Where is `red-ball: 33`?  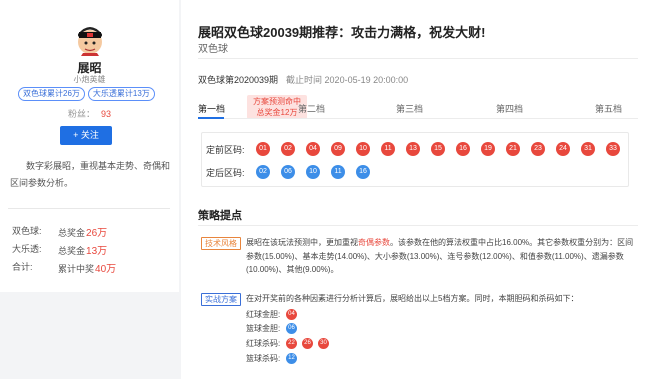 red-ball: 33 is located at coordinates (613, 149).